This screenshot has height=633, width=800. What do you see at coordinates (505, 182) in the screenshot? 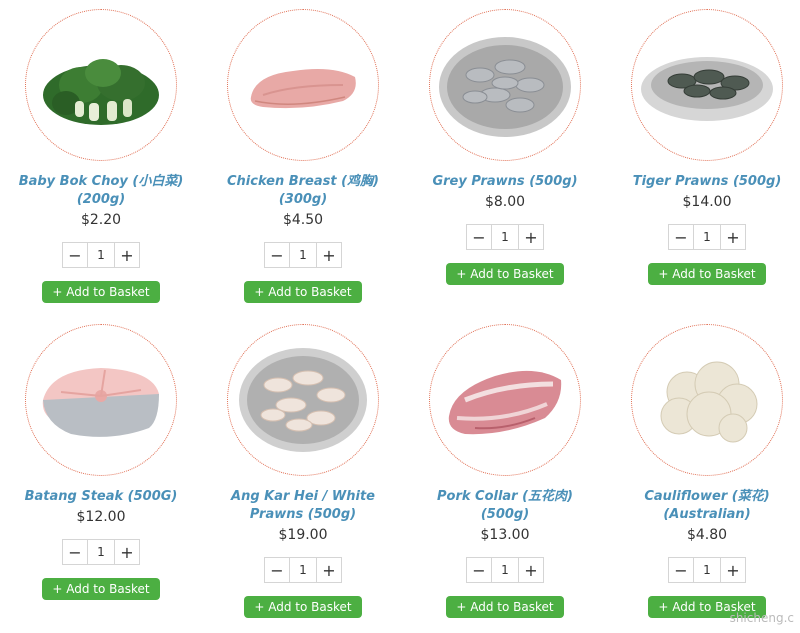
I see `product-name: Grey Prawns (500g)` at bounding box center [505, 182].